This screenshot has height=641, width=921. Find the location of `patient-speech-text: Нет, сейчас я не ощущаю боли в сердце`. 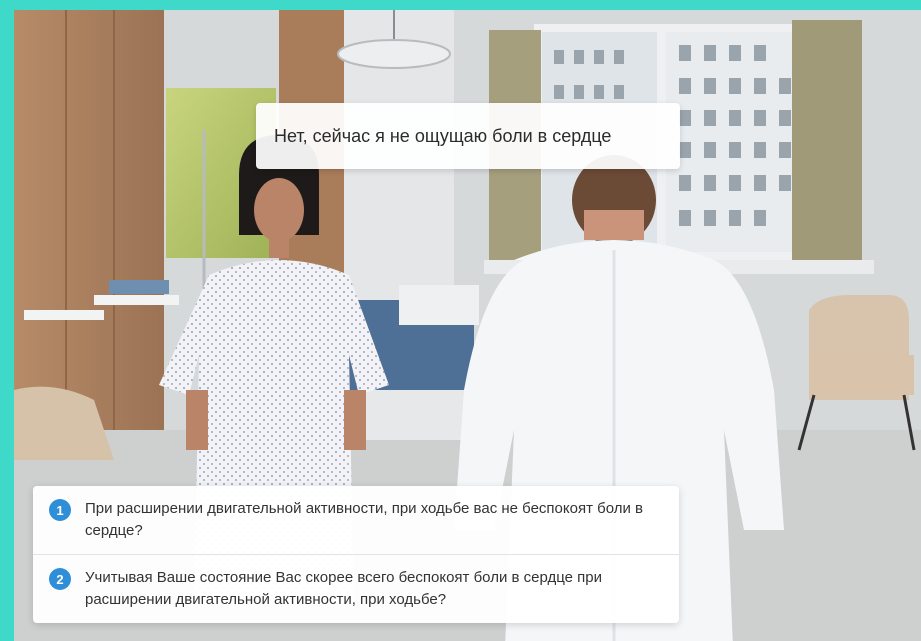

patient-speech-text: Нет, сейчас я не ощущаю боли в сердце is located at coordinates (443, 135).